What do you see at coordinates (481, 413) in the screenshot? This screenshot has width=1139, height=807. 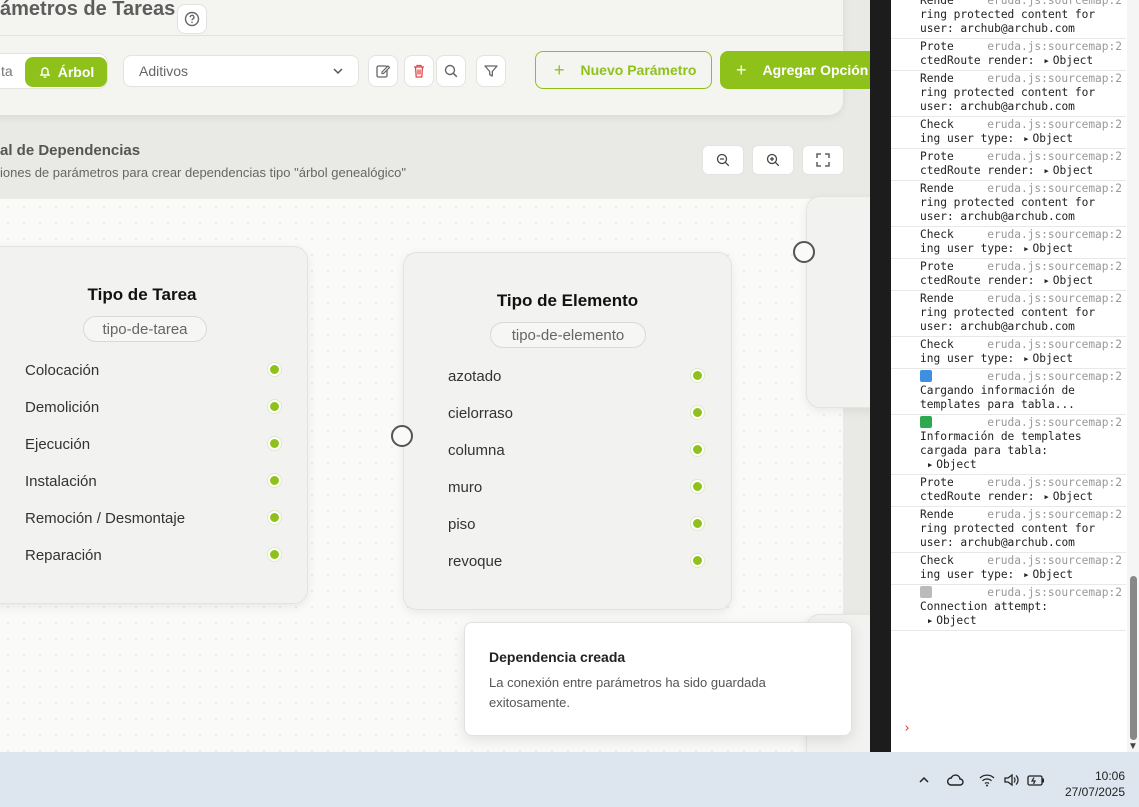 I see `option-label: cielorraso` at bounding box center [481, 413].